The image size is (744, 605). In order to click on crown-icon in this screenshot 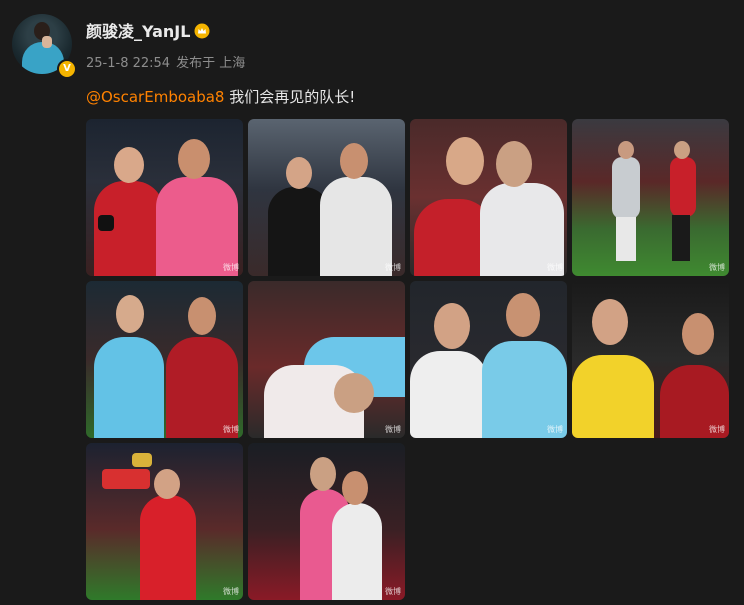, I will do `click(202, 31)`.